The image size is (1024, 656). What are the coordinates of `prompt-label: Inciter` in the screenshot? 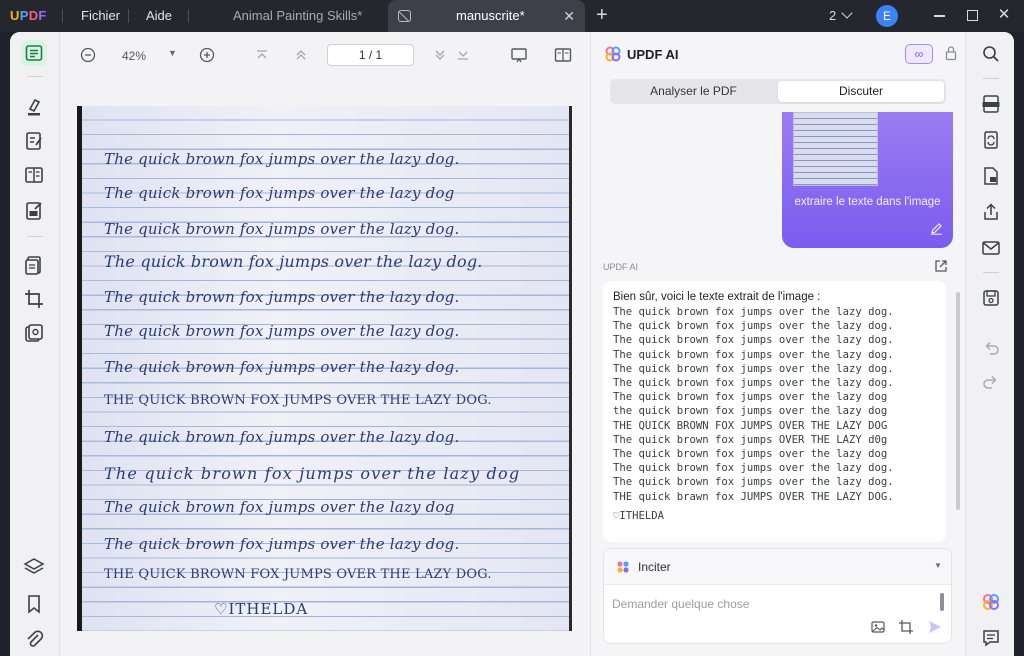 It's located at (654, 567).